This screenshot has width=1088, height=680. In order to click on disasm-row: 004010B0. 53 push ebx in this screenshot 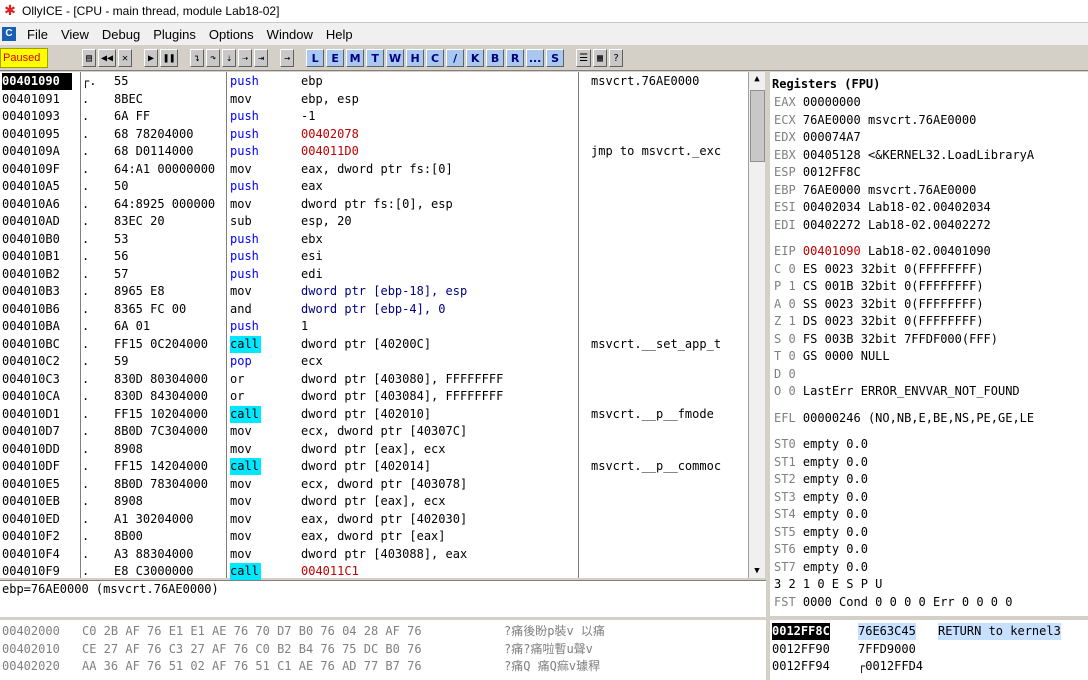, I will do `click(374, 239)`.